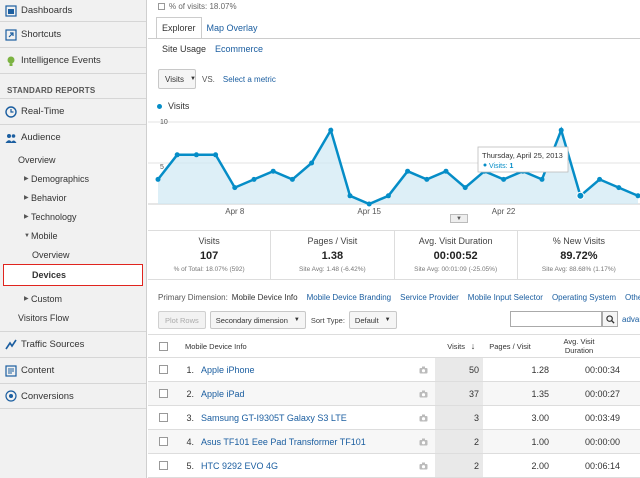 Image resolution: width=640 pixels, height=478 pixels. I want to click on row-device-link: Samsung GT-I9305T Galaxy S3 LTE, so click(310, 418).